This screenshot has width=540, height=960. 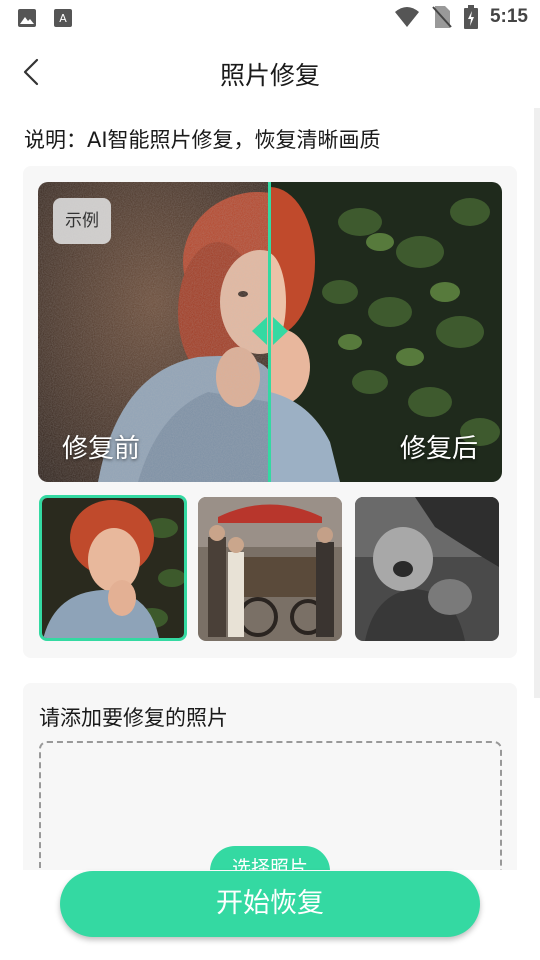 I want to click on start-restore-button: 开始恢复, so click(x=270, y=904).